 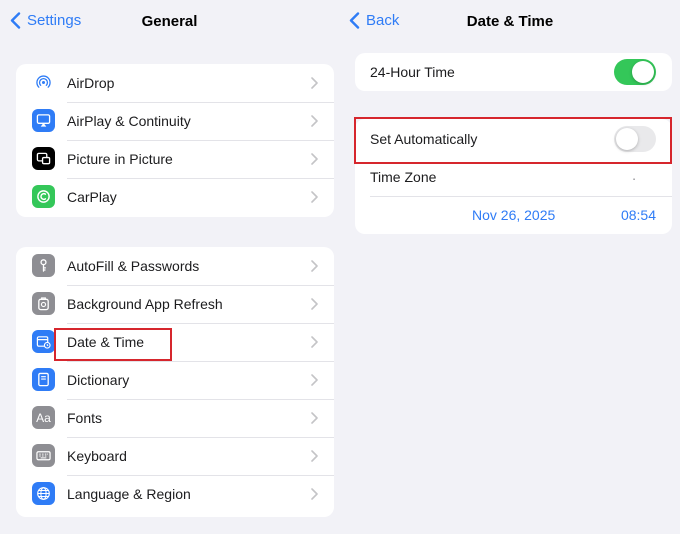 I want to click on item-label: Fonts, so click(x=85, y=418).